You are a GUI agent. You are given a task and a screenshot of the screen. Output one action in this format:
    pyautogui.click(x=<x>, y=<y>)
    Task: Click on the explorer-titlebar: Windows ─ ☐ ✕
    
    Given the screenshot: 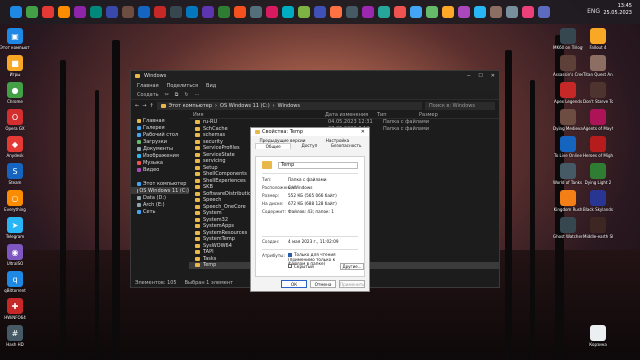 What is the action you would take?
    pyautogui.click(x=315, y=76)
    